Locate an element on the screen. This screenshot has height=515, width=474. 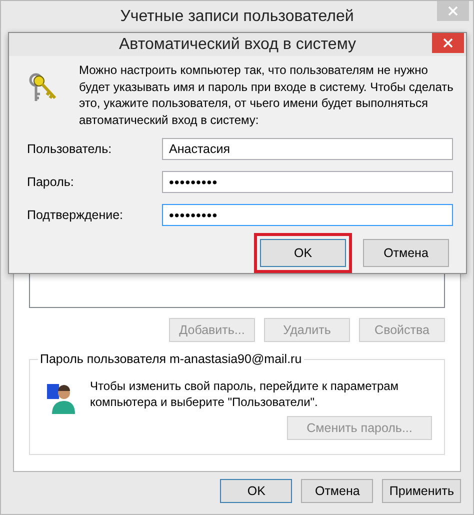
dialog-button: Применить is located at coordinates (421, 491).